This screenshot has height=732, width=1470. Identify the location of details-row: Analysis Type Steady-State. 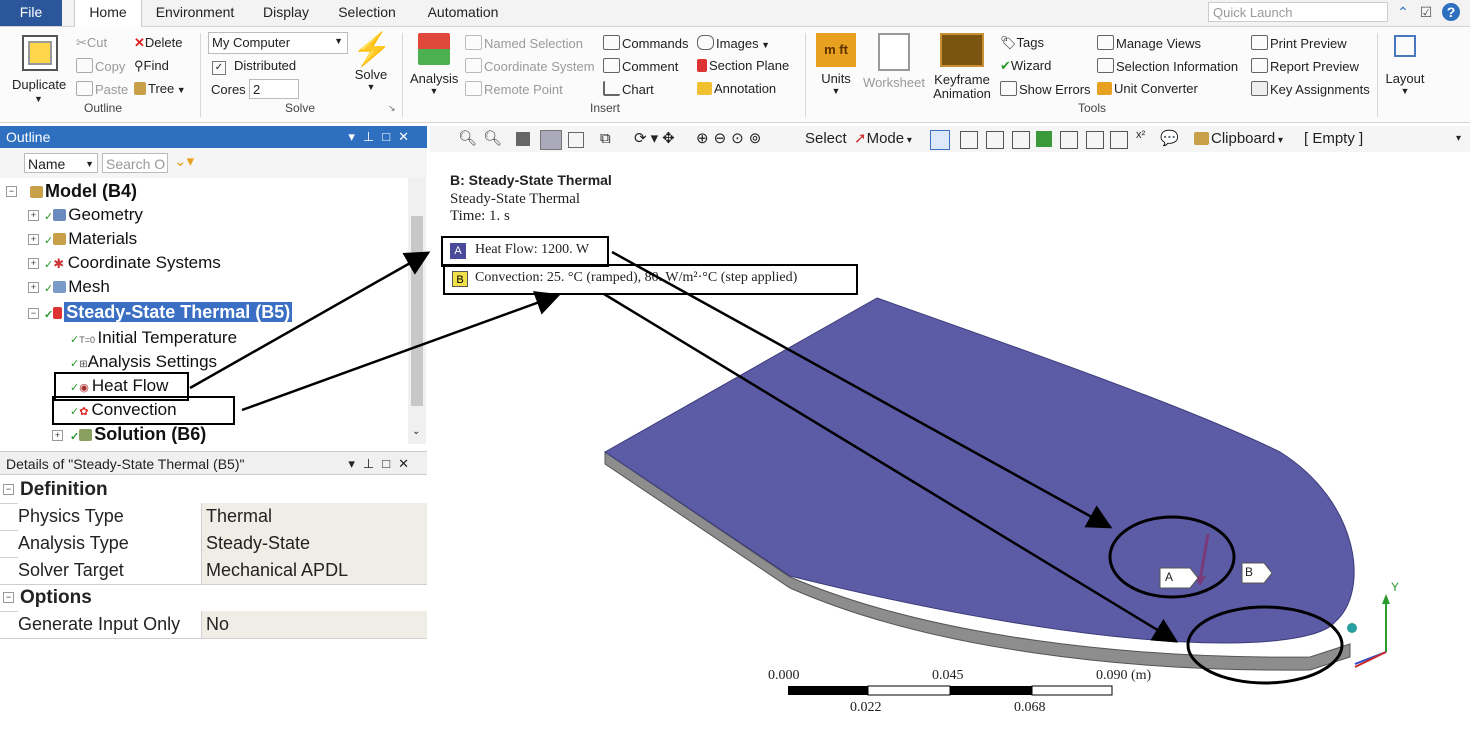
(213, 544).